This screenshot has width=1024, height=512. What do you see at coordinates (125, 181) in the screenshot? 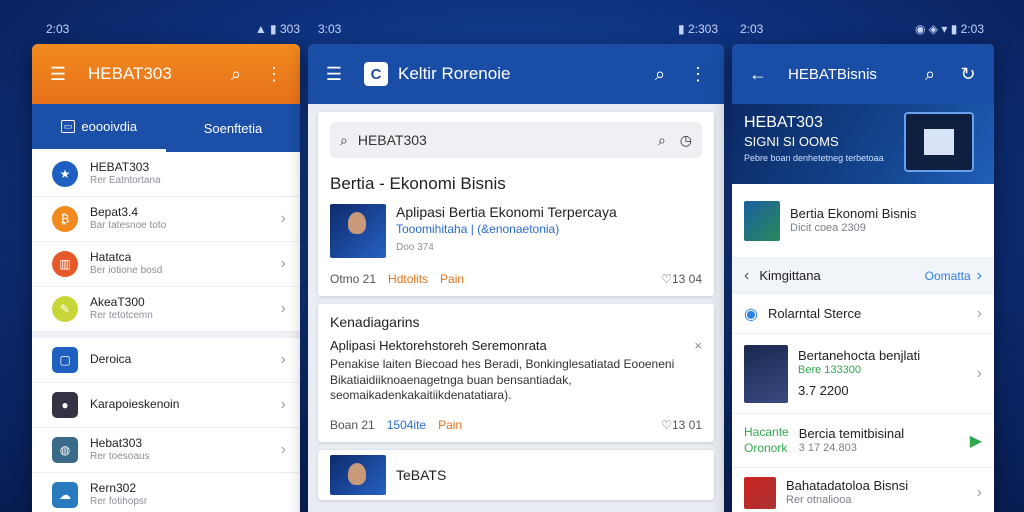
I see `item-subtitle: Rer Eatntortana` at bounding box center [125, 181].